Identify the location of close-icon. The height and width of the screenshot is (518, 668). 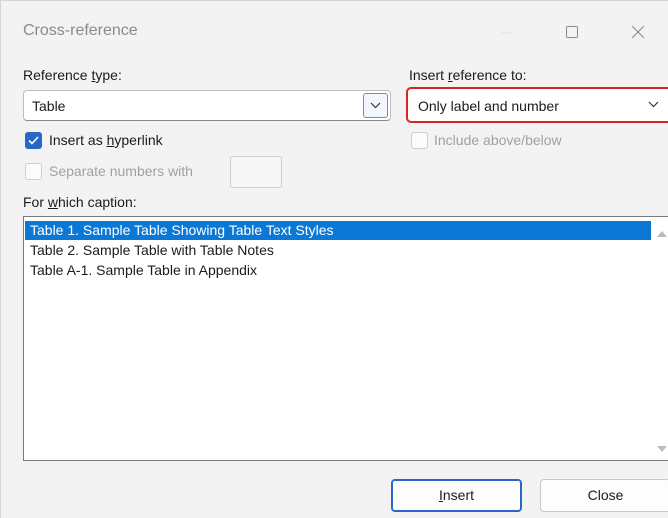
(638, 32).